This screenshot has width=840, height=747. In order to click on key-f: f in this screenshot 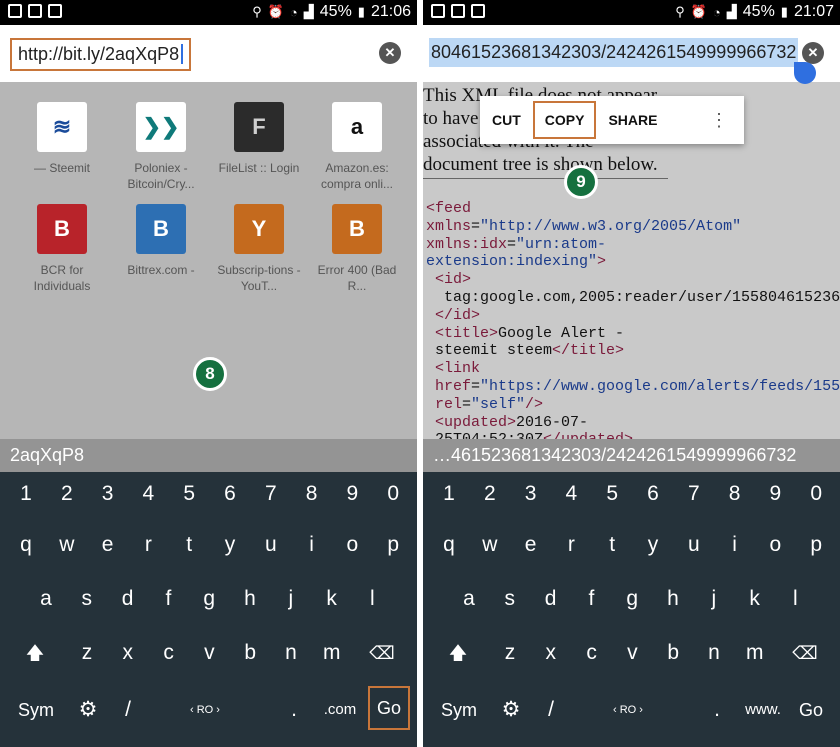, I will do `click(168, 599)`.